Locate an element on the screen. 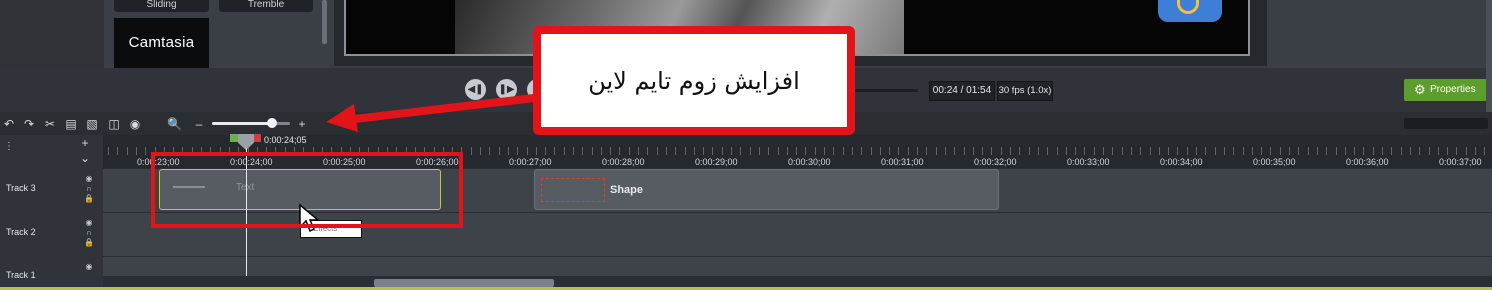 The width and height of the screenshot is (1492, 290). track-label-2: Track 2 is located at coordinates (21, 232).